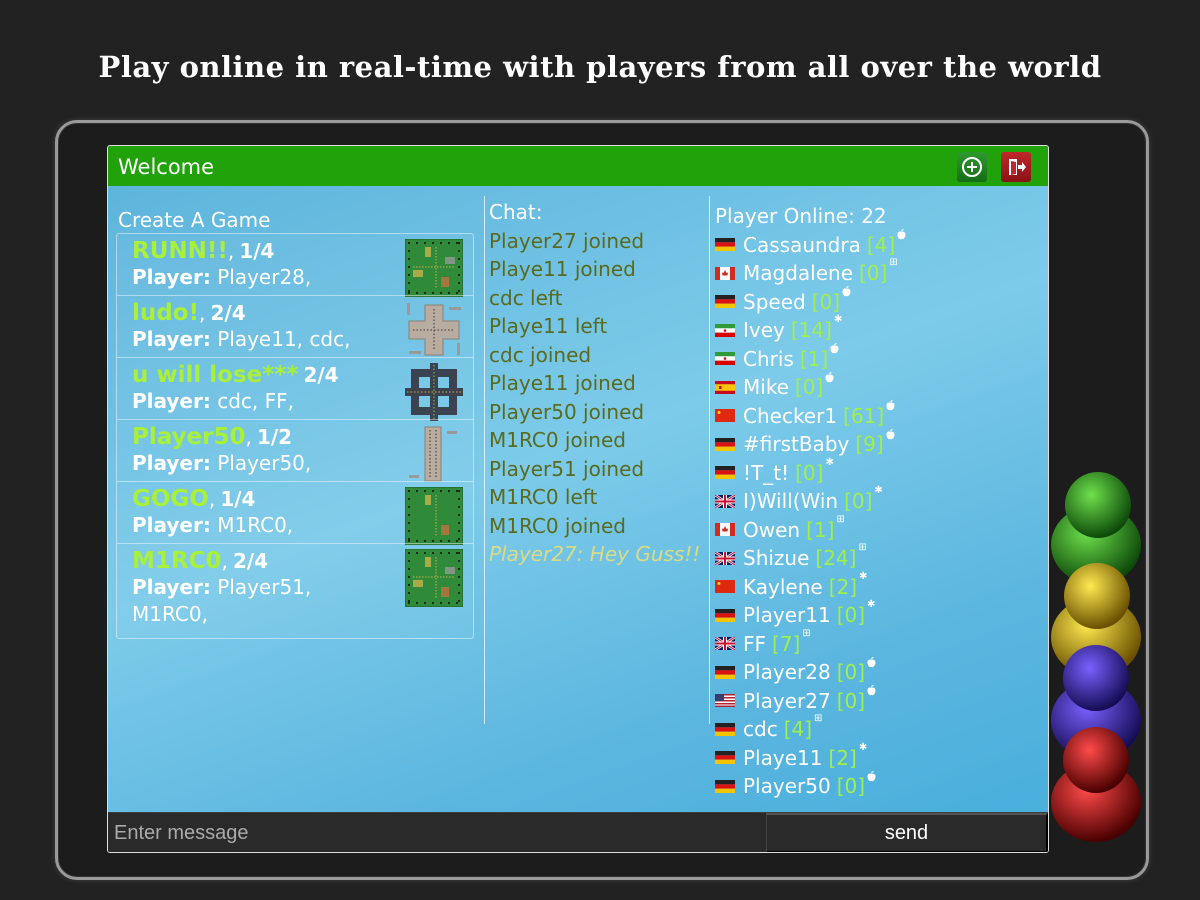 The image size is (1200, 900). What do you see at coordinates (257, 251) in the screenshot?
I see `game-player-count: 1/4` at bounding box center [257, 251].